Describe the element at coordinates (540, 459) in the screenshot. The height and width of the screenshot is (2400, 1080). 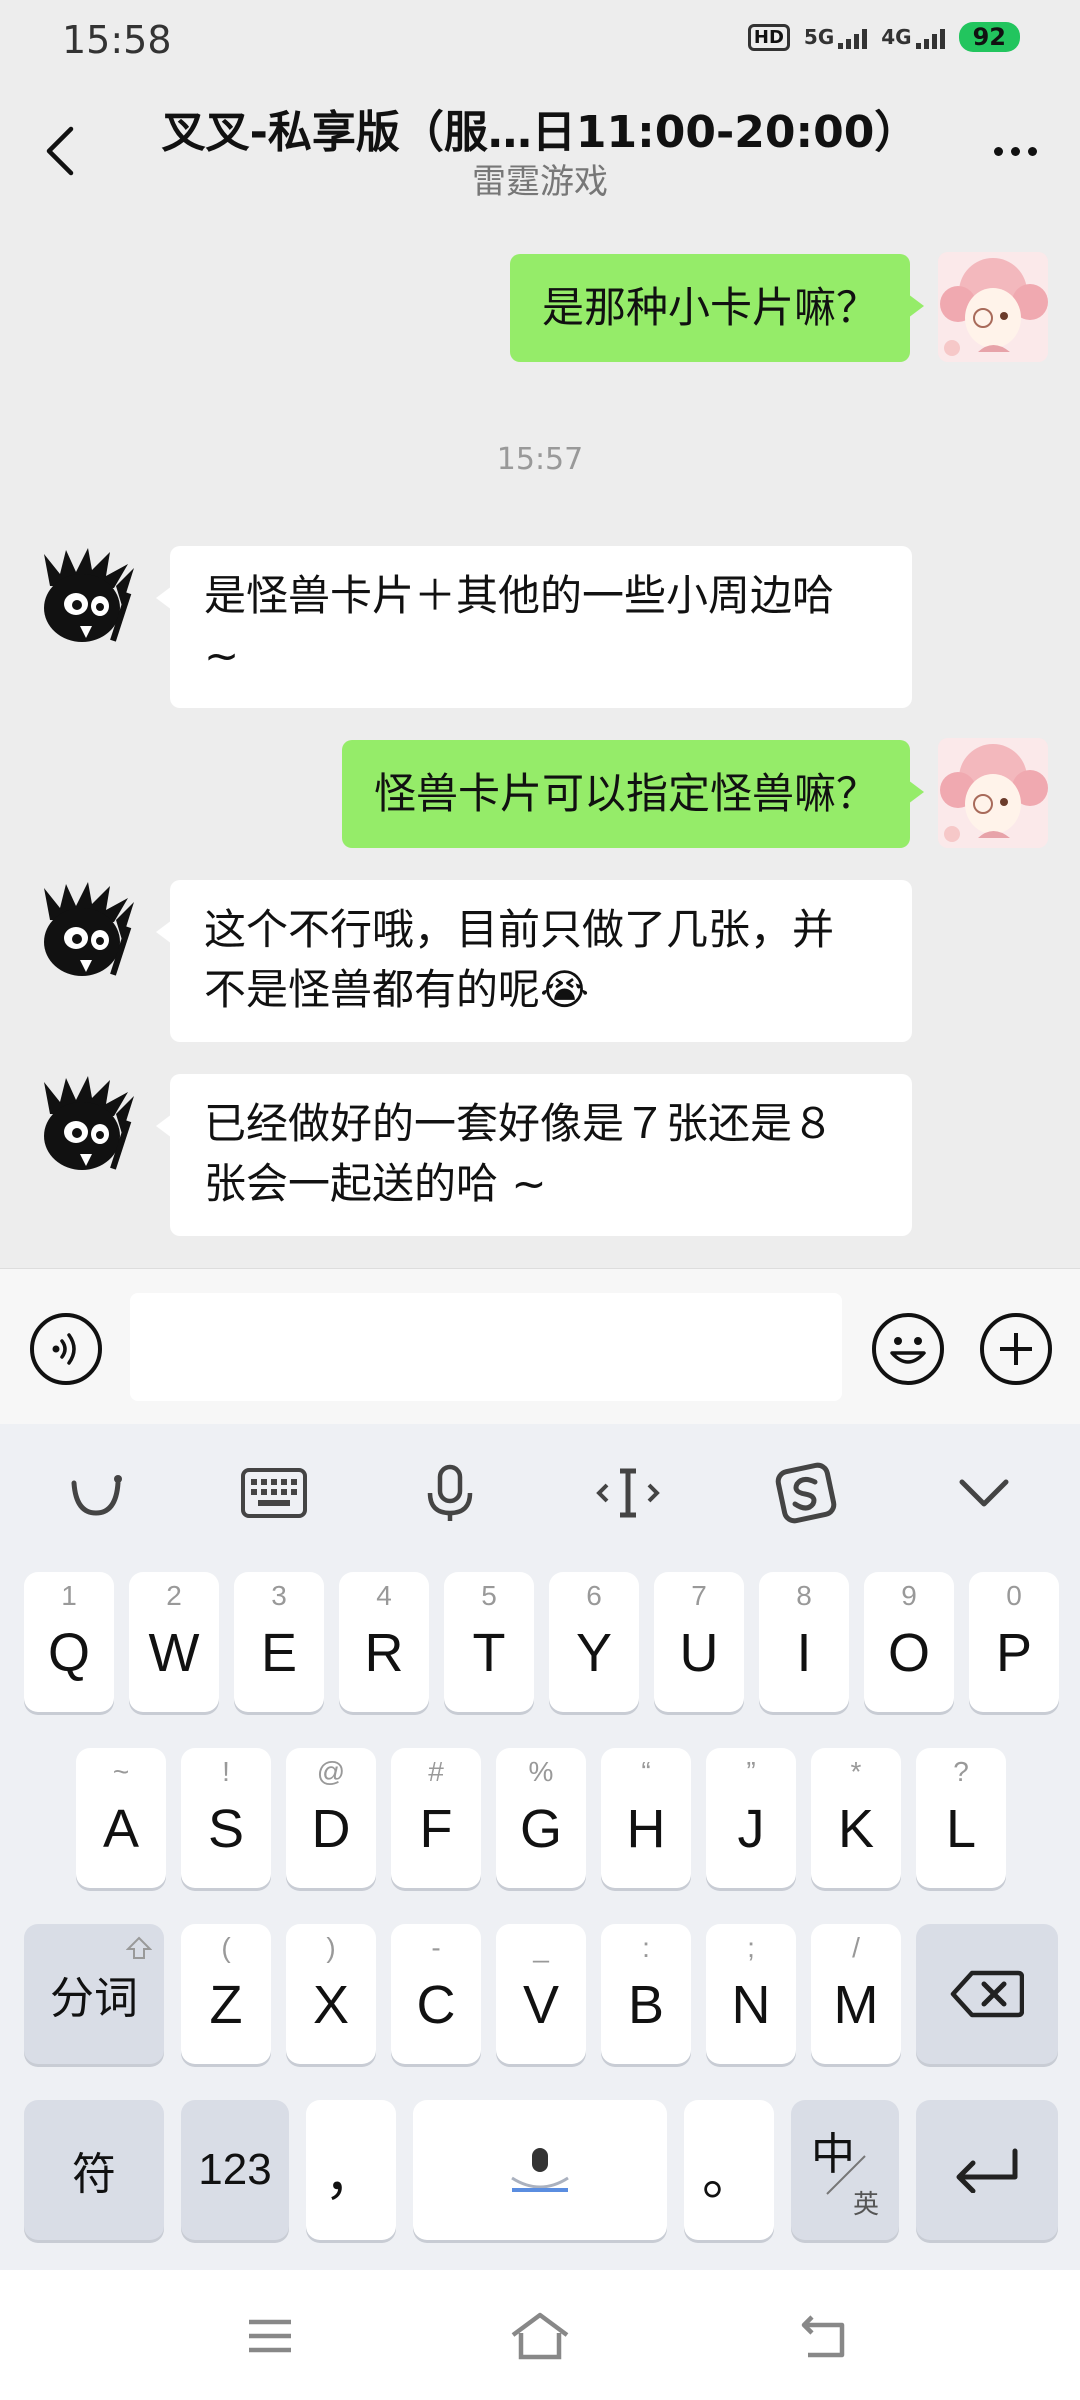
I see `time-divider: 15:57` at that location.